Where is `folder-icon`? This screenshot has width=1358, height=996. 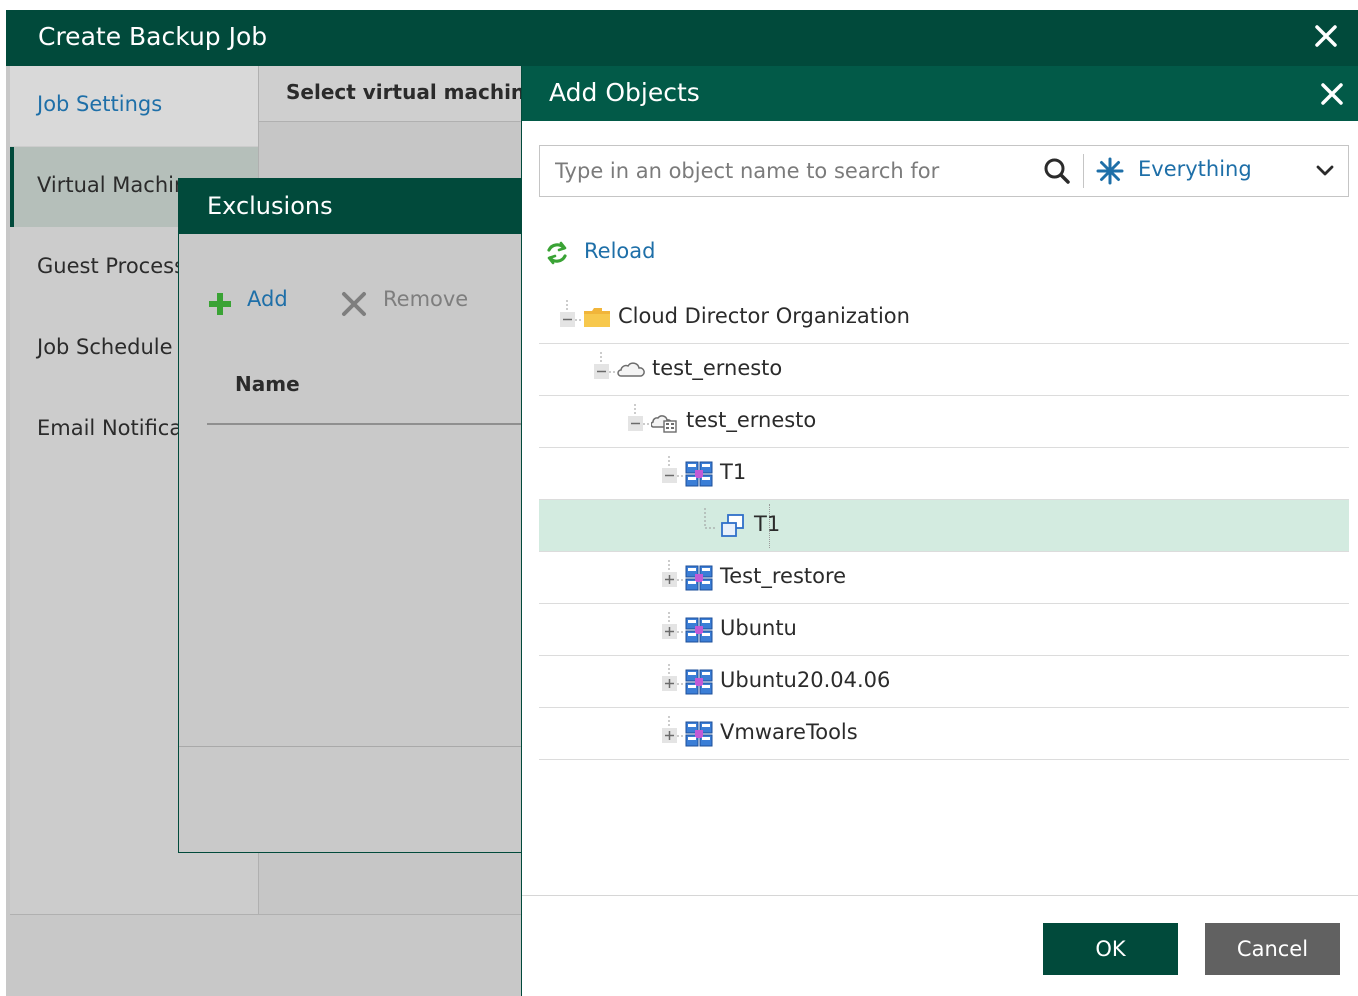 folder-icon is located at coordinates (597, 317).